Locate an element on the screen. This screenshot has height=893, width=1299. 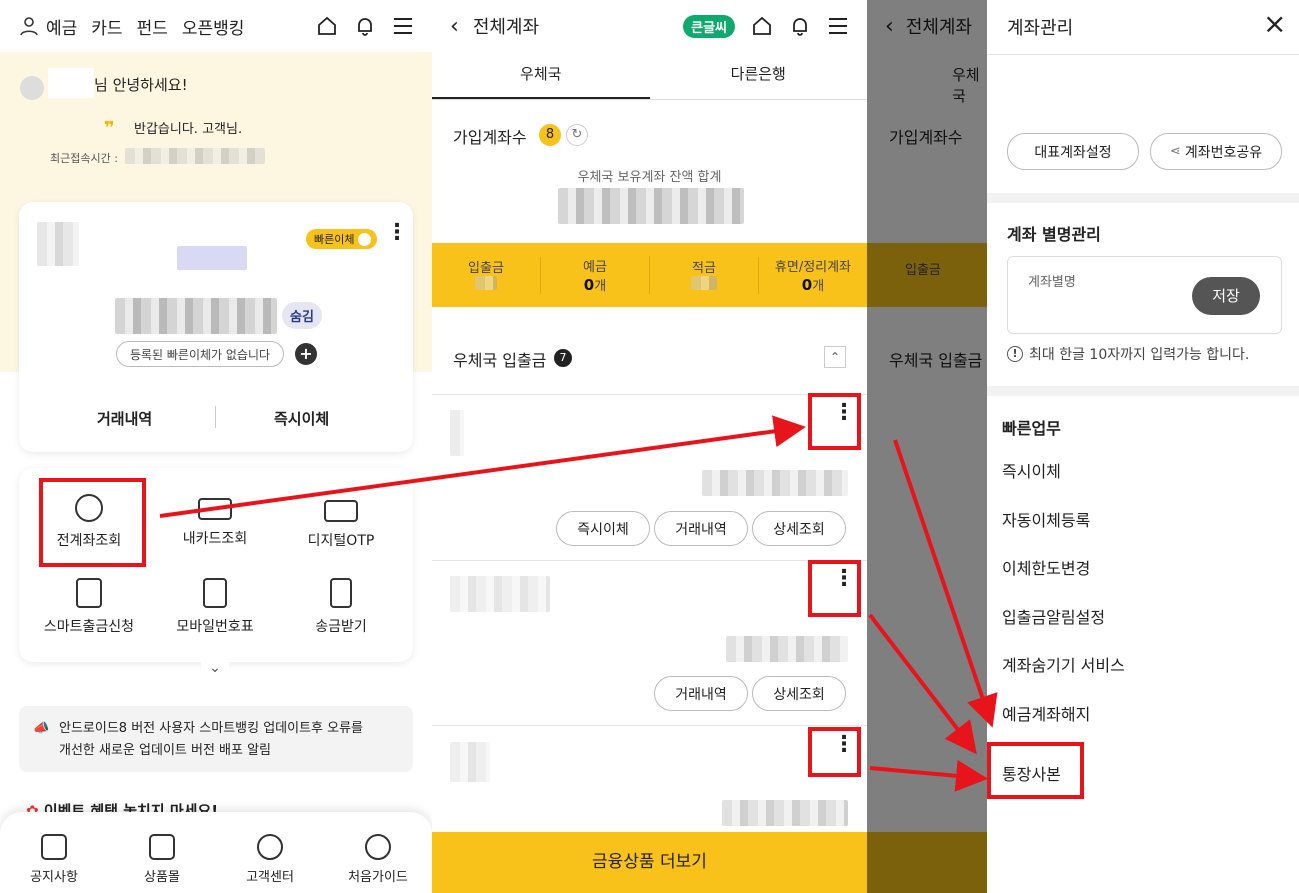
menu-receive-money: 송금받기 is located at coordinates (341, 607).